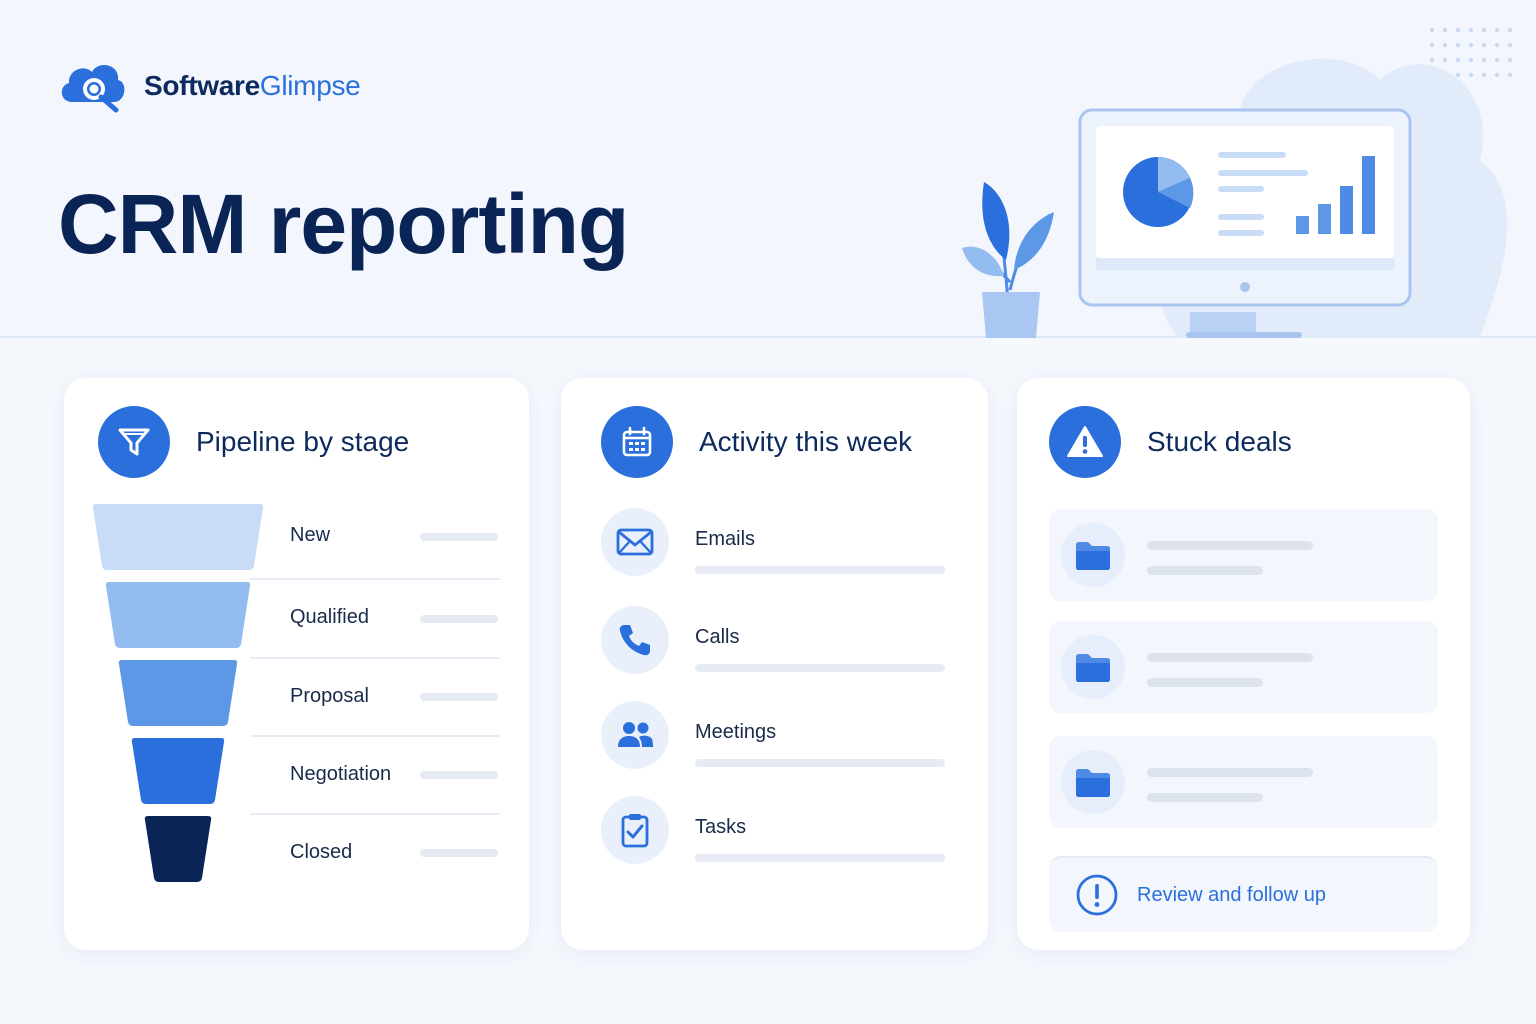  I want to click on envelope-icon, so click(635, 542).